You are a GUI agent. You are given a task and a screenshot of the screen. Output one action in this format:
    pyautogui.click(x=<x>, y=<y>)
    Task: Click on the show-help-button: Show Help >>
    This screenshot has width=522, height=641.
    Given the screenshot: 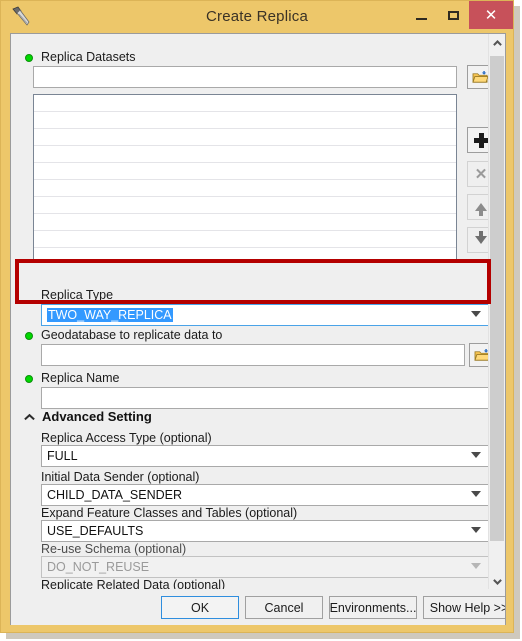 What is the action you would take?
    pyautogui.click(x=464, y=607)
    